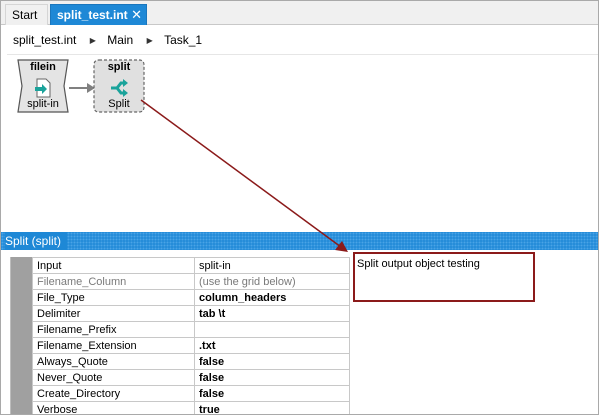  Describe the element at coordinates (299, 40) in the screenshot. I see `breadcrumb: split_test.int ▶ Main ▶ Task_1` at that location.